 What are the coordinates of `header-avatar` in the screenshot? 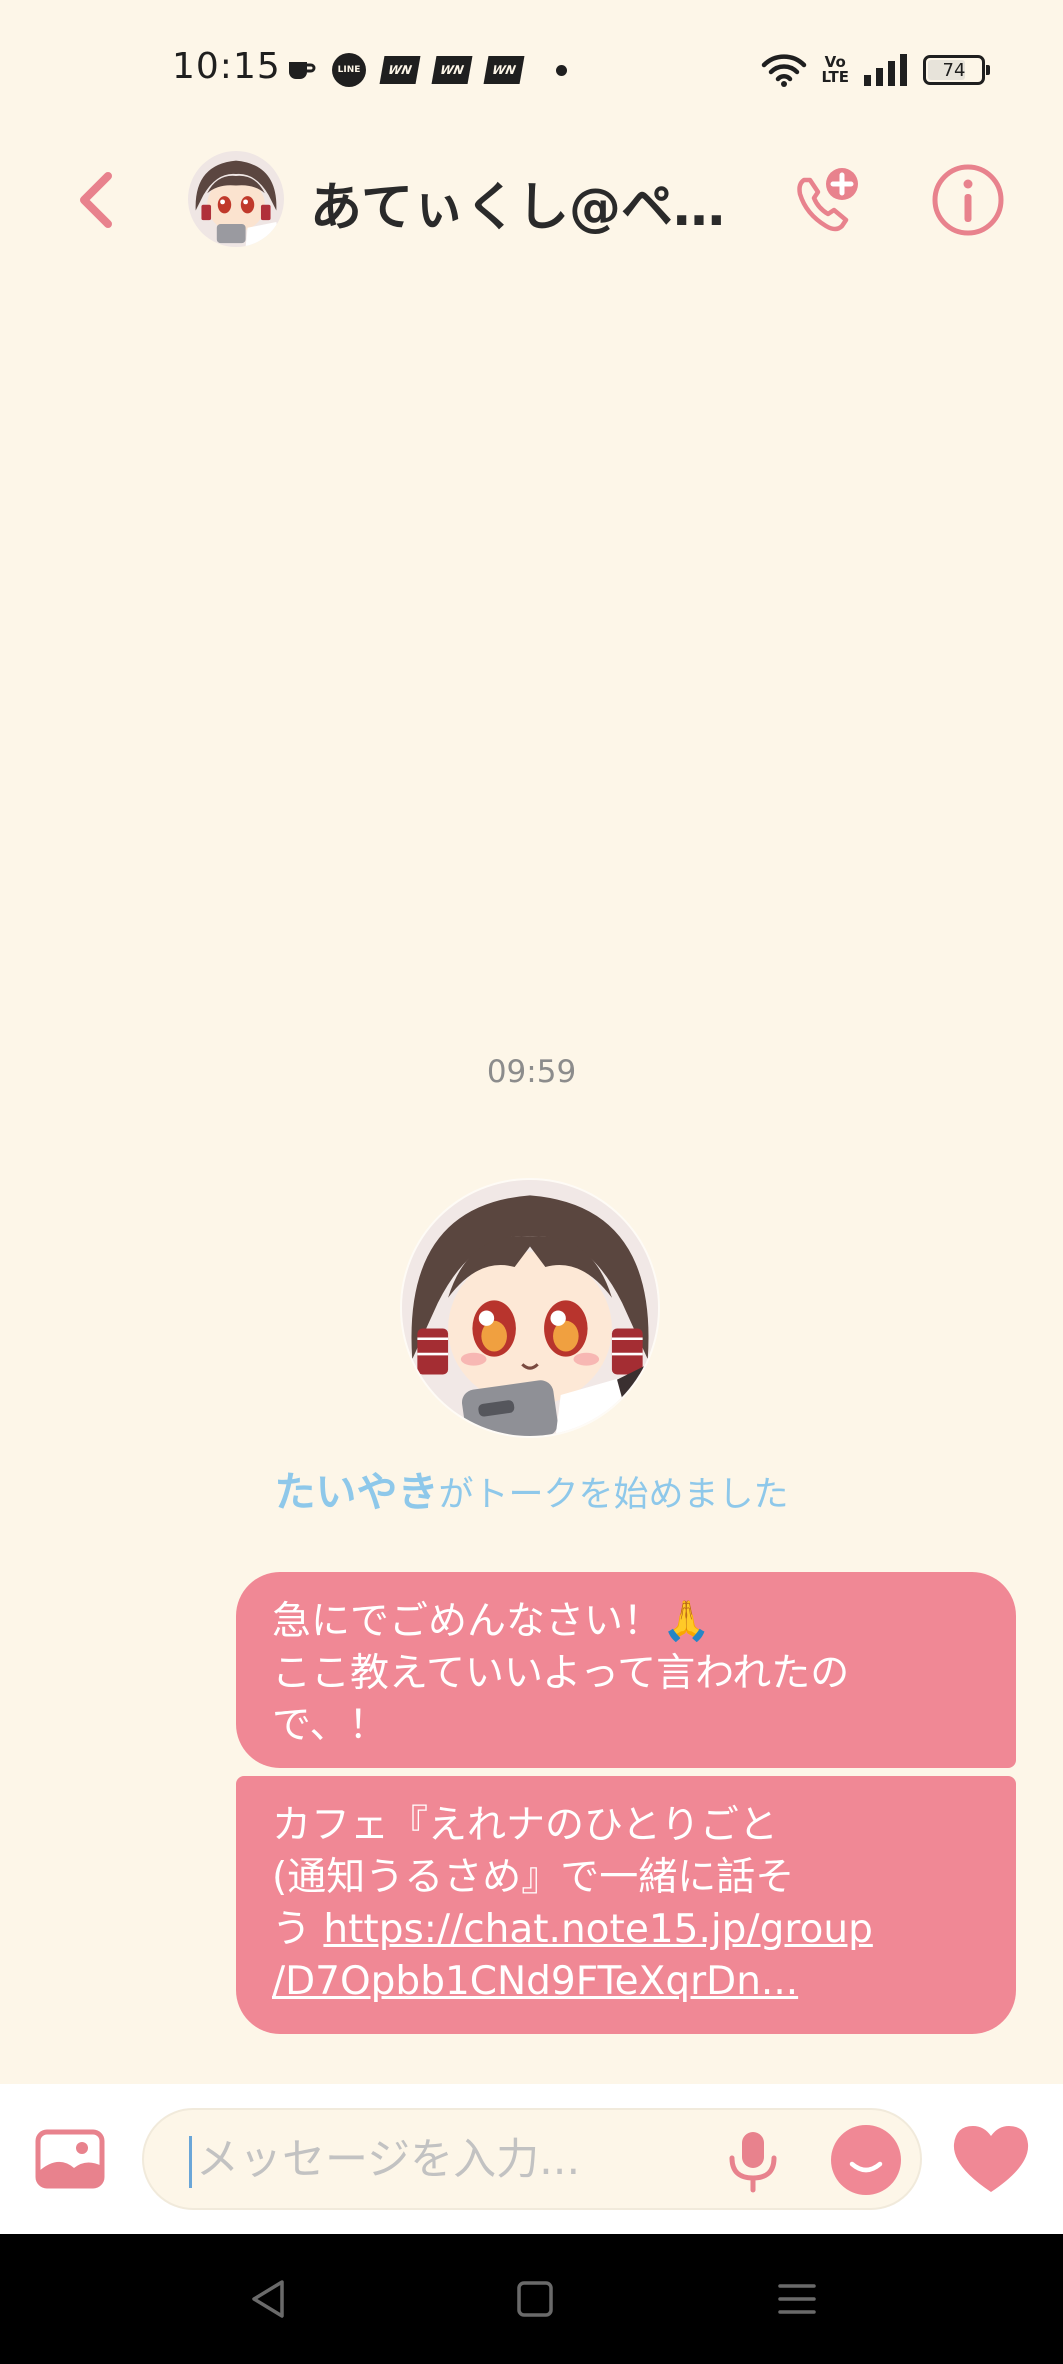 It's located at (236, 199).